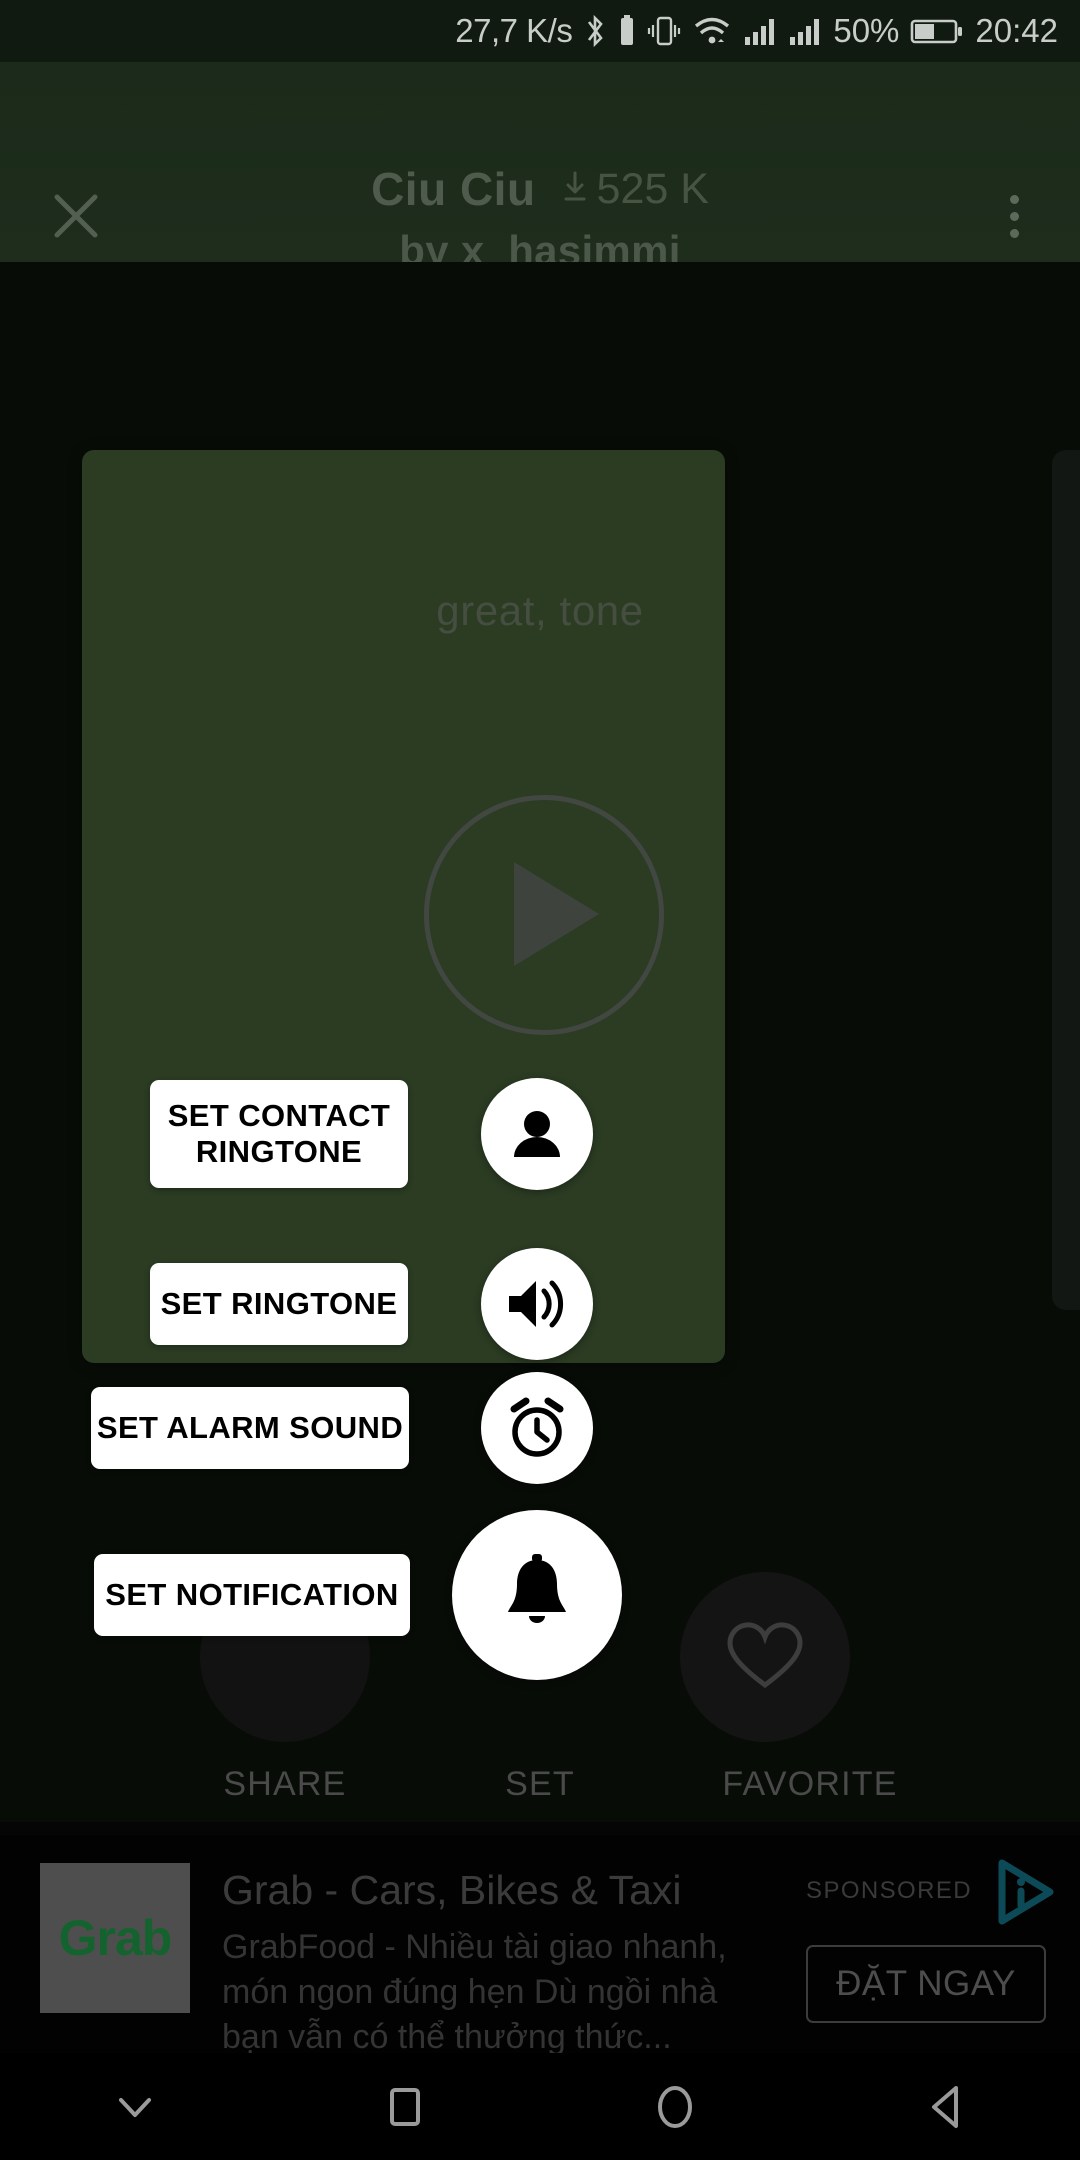 Image resolution: width=1080 pixels, height=2160 pixels. I want to click on app-header: Ciu Ciu 525 K by x_hasimmi, so click(540, 168).